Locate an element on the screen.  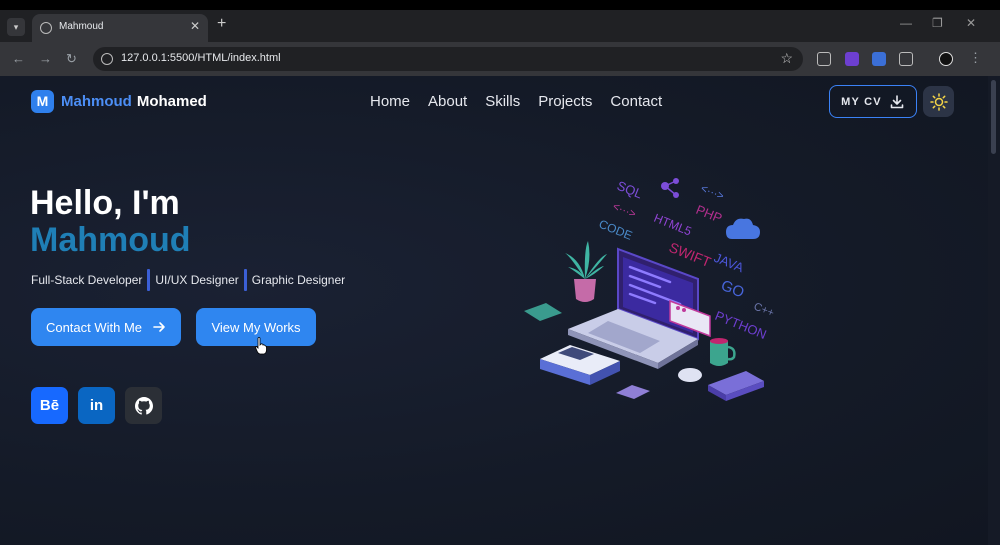
main-nav: Home About Skills Projects Contact is located at coordinates (516, 101).